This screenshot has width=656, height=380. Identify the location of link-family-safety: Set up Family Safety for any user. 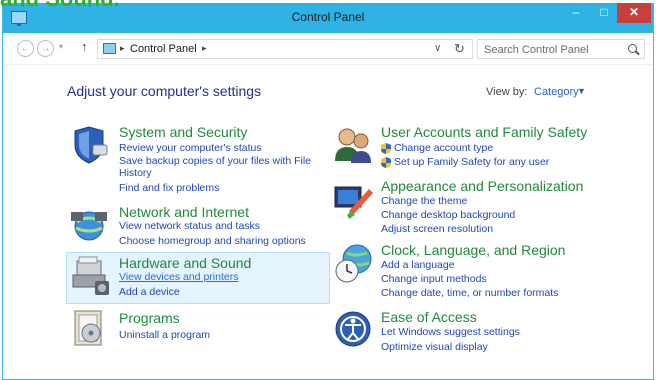
(471, 162).